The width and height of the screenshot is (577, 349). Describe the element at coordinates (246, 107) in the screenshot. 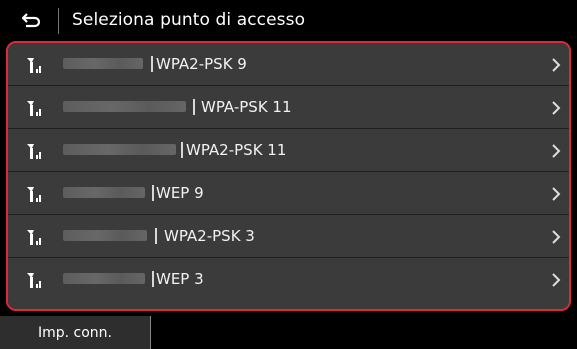

I see `security-label: WPA-PSK 11` at that location.